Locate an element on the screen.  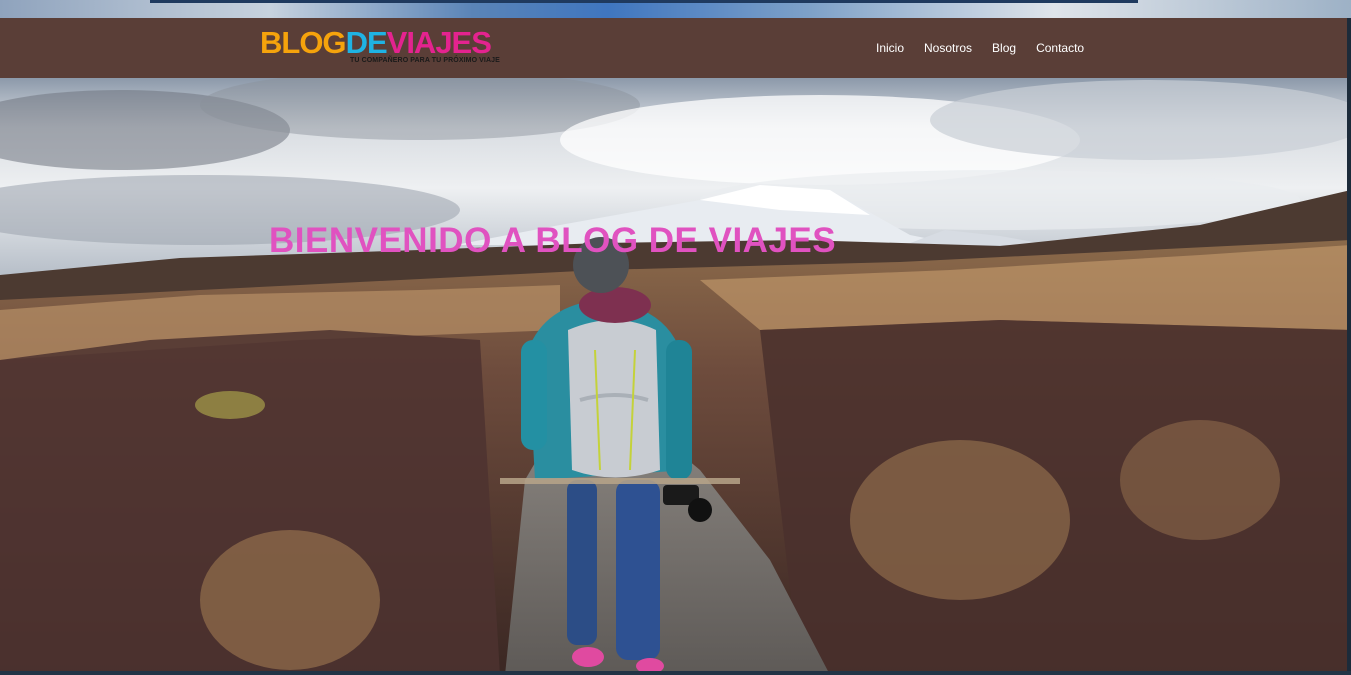
logo-part-de: DE is located at coordinates (366, 42).